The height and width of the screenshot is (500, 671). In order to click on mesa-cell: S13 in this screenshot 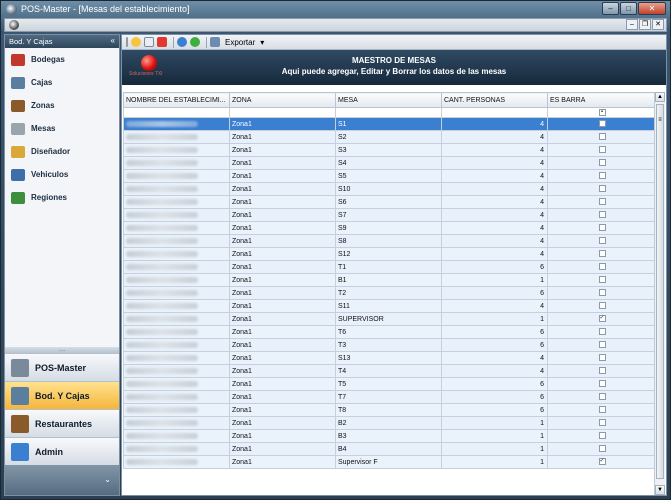, I will do `click(388, 358)`.